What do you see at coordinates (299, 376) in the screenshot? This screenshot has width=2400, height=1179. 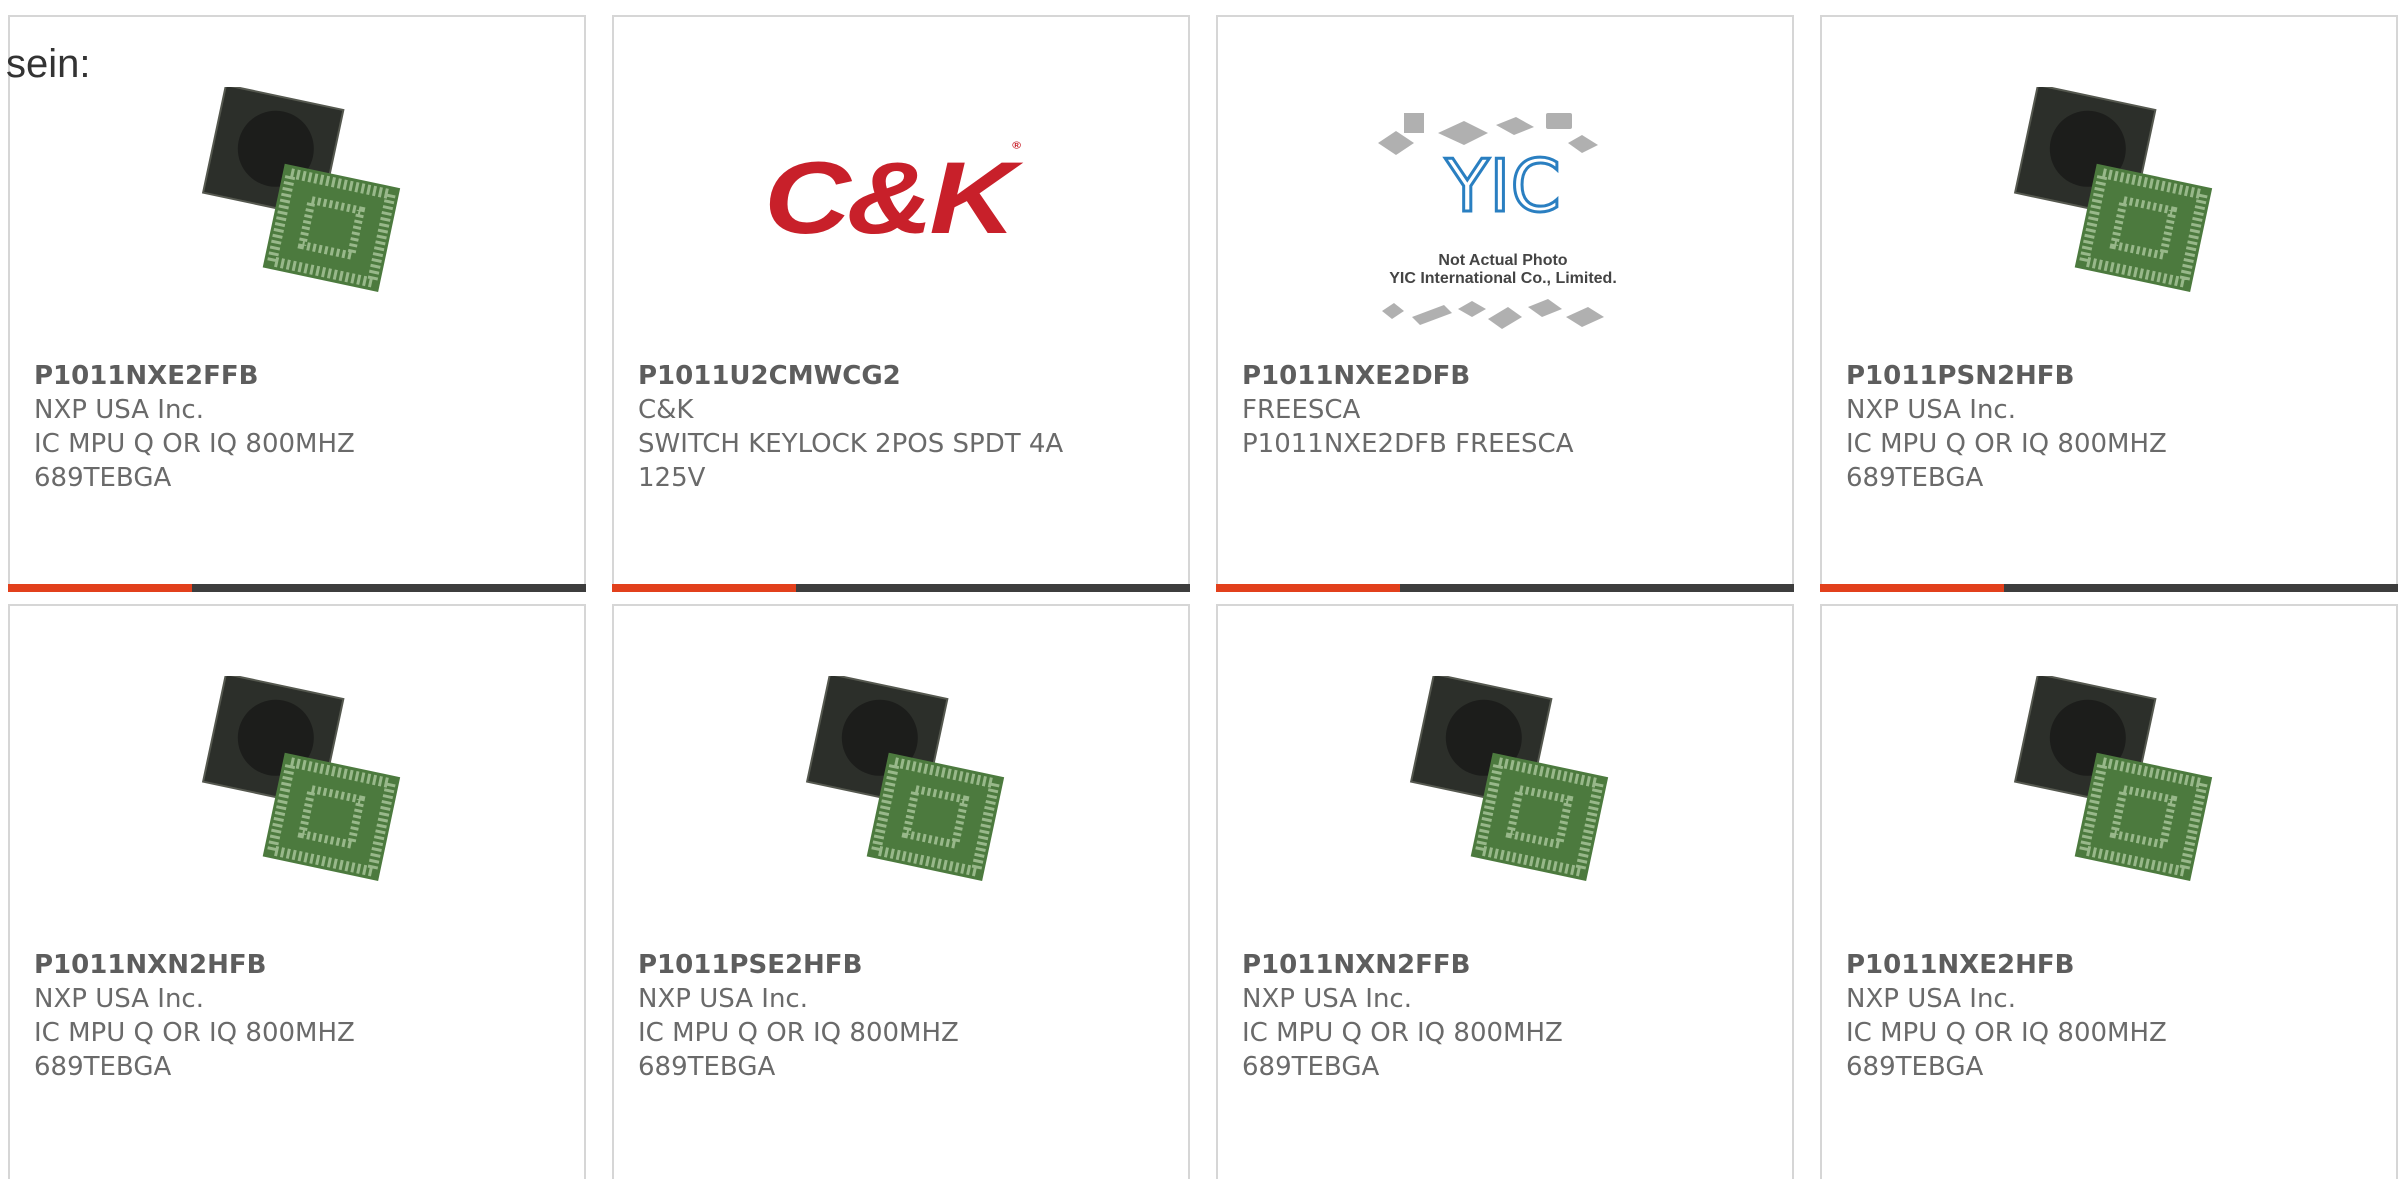 I see `part-number-link: P1011NXE2FFB` at bounding box center [299, 376].